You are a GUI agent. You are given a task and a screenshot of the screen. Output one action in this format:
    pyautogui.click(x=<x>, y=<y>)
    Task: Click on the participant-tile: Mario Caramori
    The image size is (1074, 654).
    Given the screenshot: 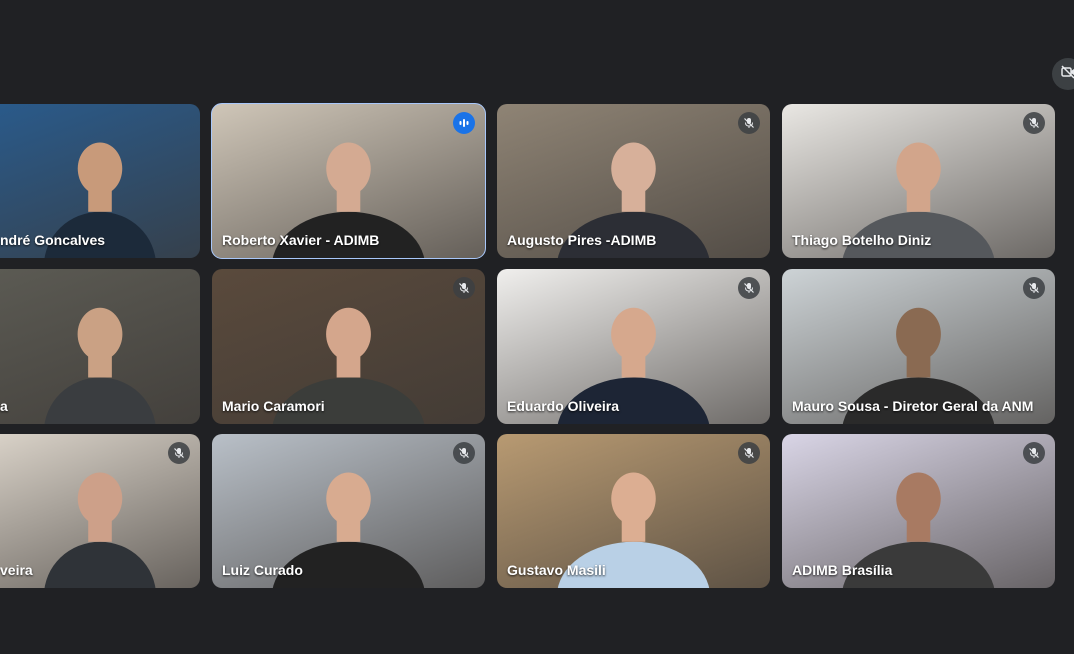 What is the action you would take?
    pyautogui.click(x=348, y=346)
    